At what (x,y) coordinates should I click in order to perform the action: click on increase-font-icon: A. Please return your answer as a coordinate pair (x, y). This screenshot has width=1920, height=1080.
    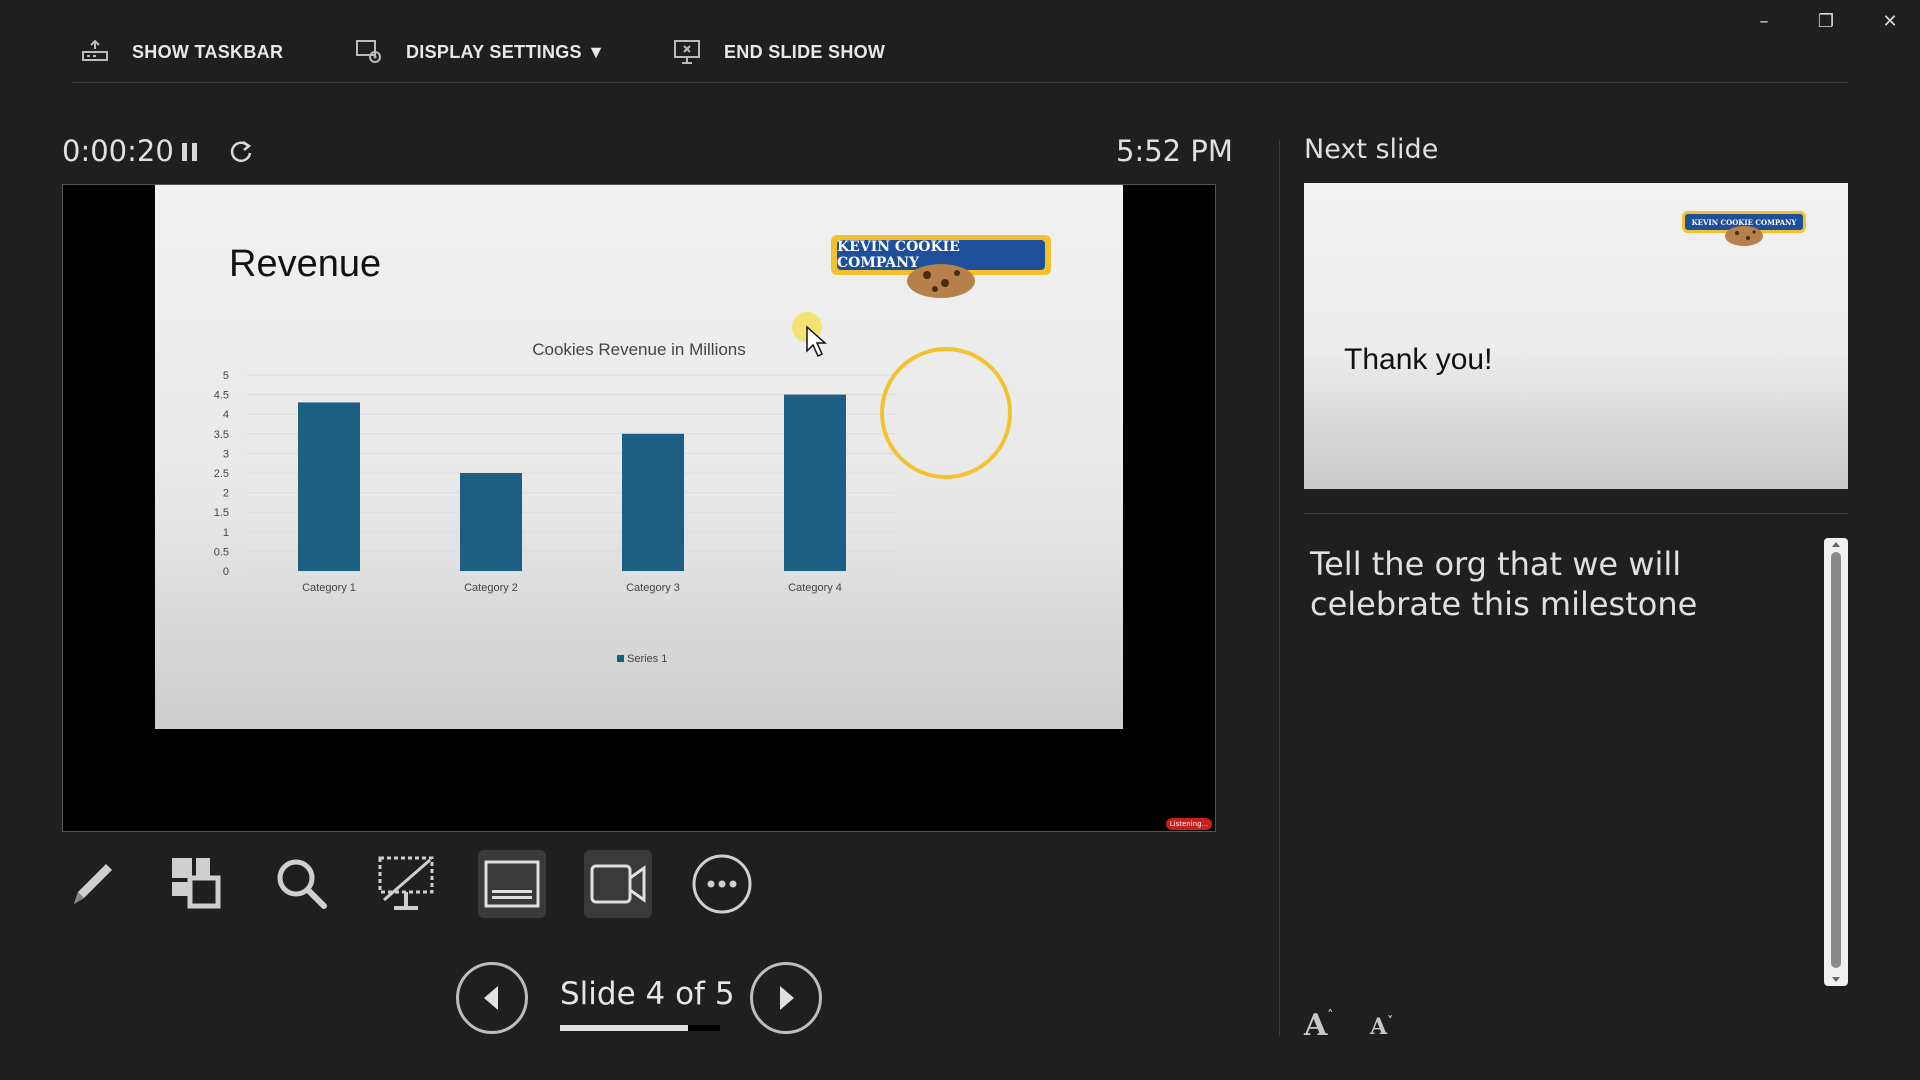
    Looking at the image, I should click on (1316, 1025).